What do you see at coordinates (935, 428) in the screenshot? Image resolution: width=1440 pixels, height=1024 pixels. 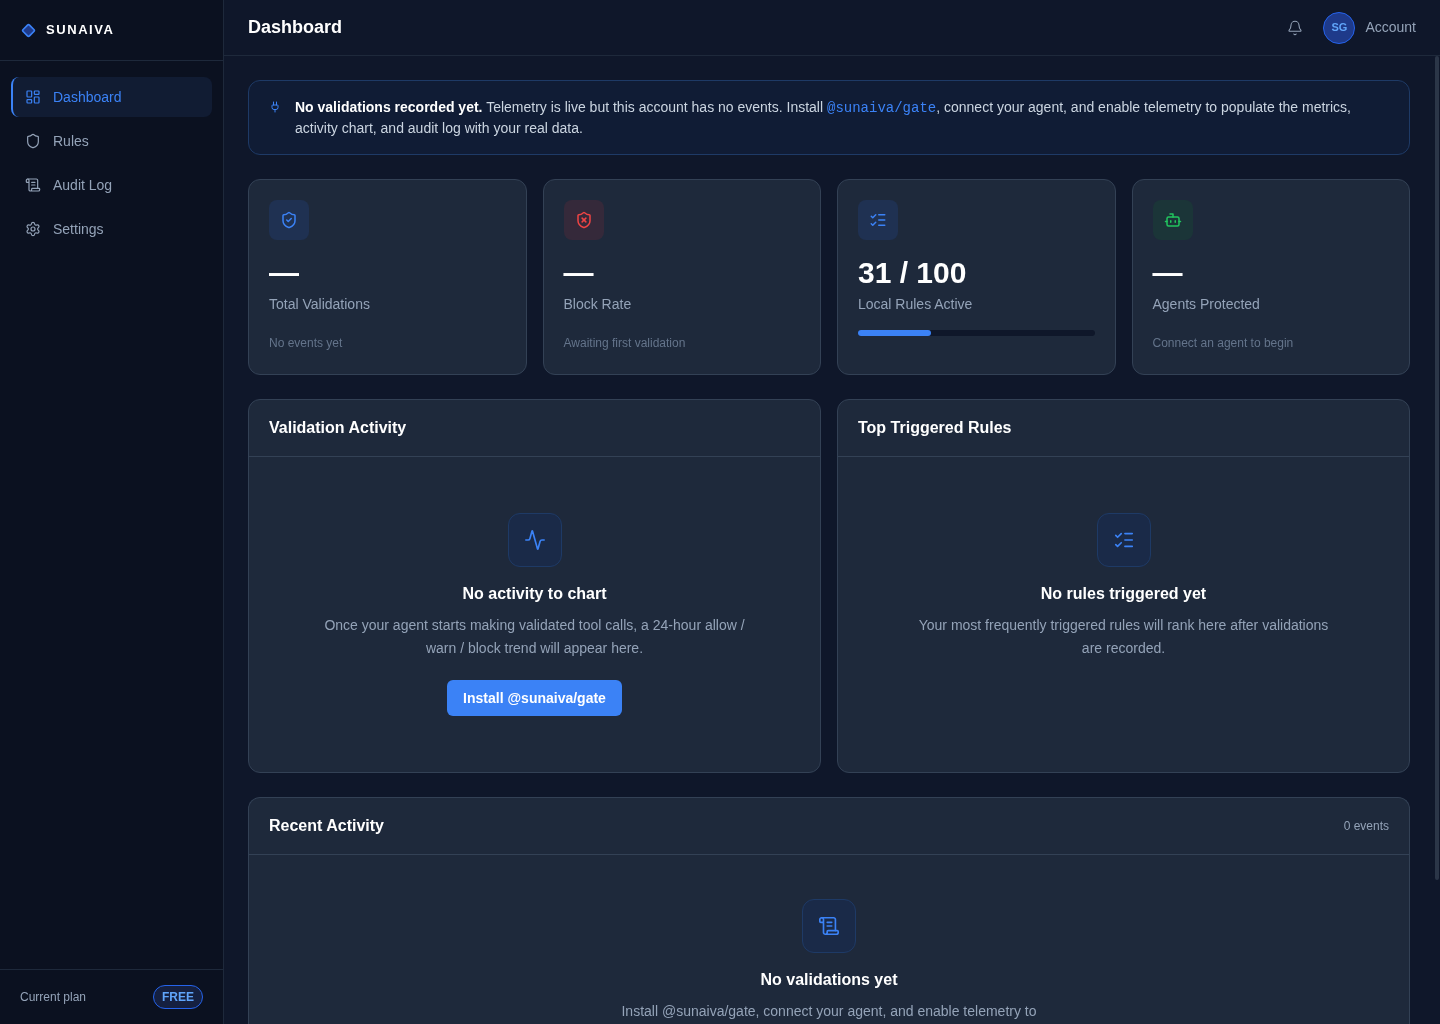 I see `panel-title: Top Triggered Rules` at bounding box center [935, 428].